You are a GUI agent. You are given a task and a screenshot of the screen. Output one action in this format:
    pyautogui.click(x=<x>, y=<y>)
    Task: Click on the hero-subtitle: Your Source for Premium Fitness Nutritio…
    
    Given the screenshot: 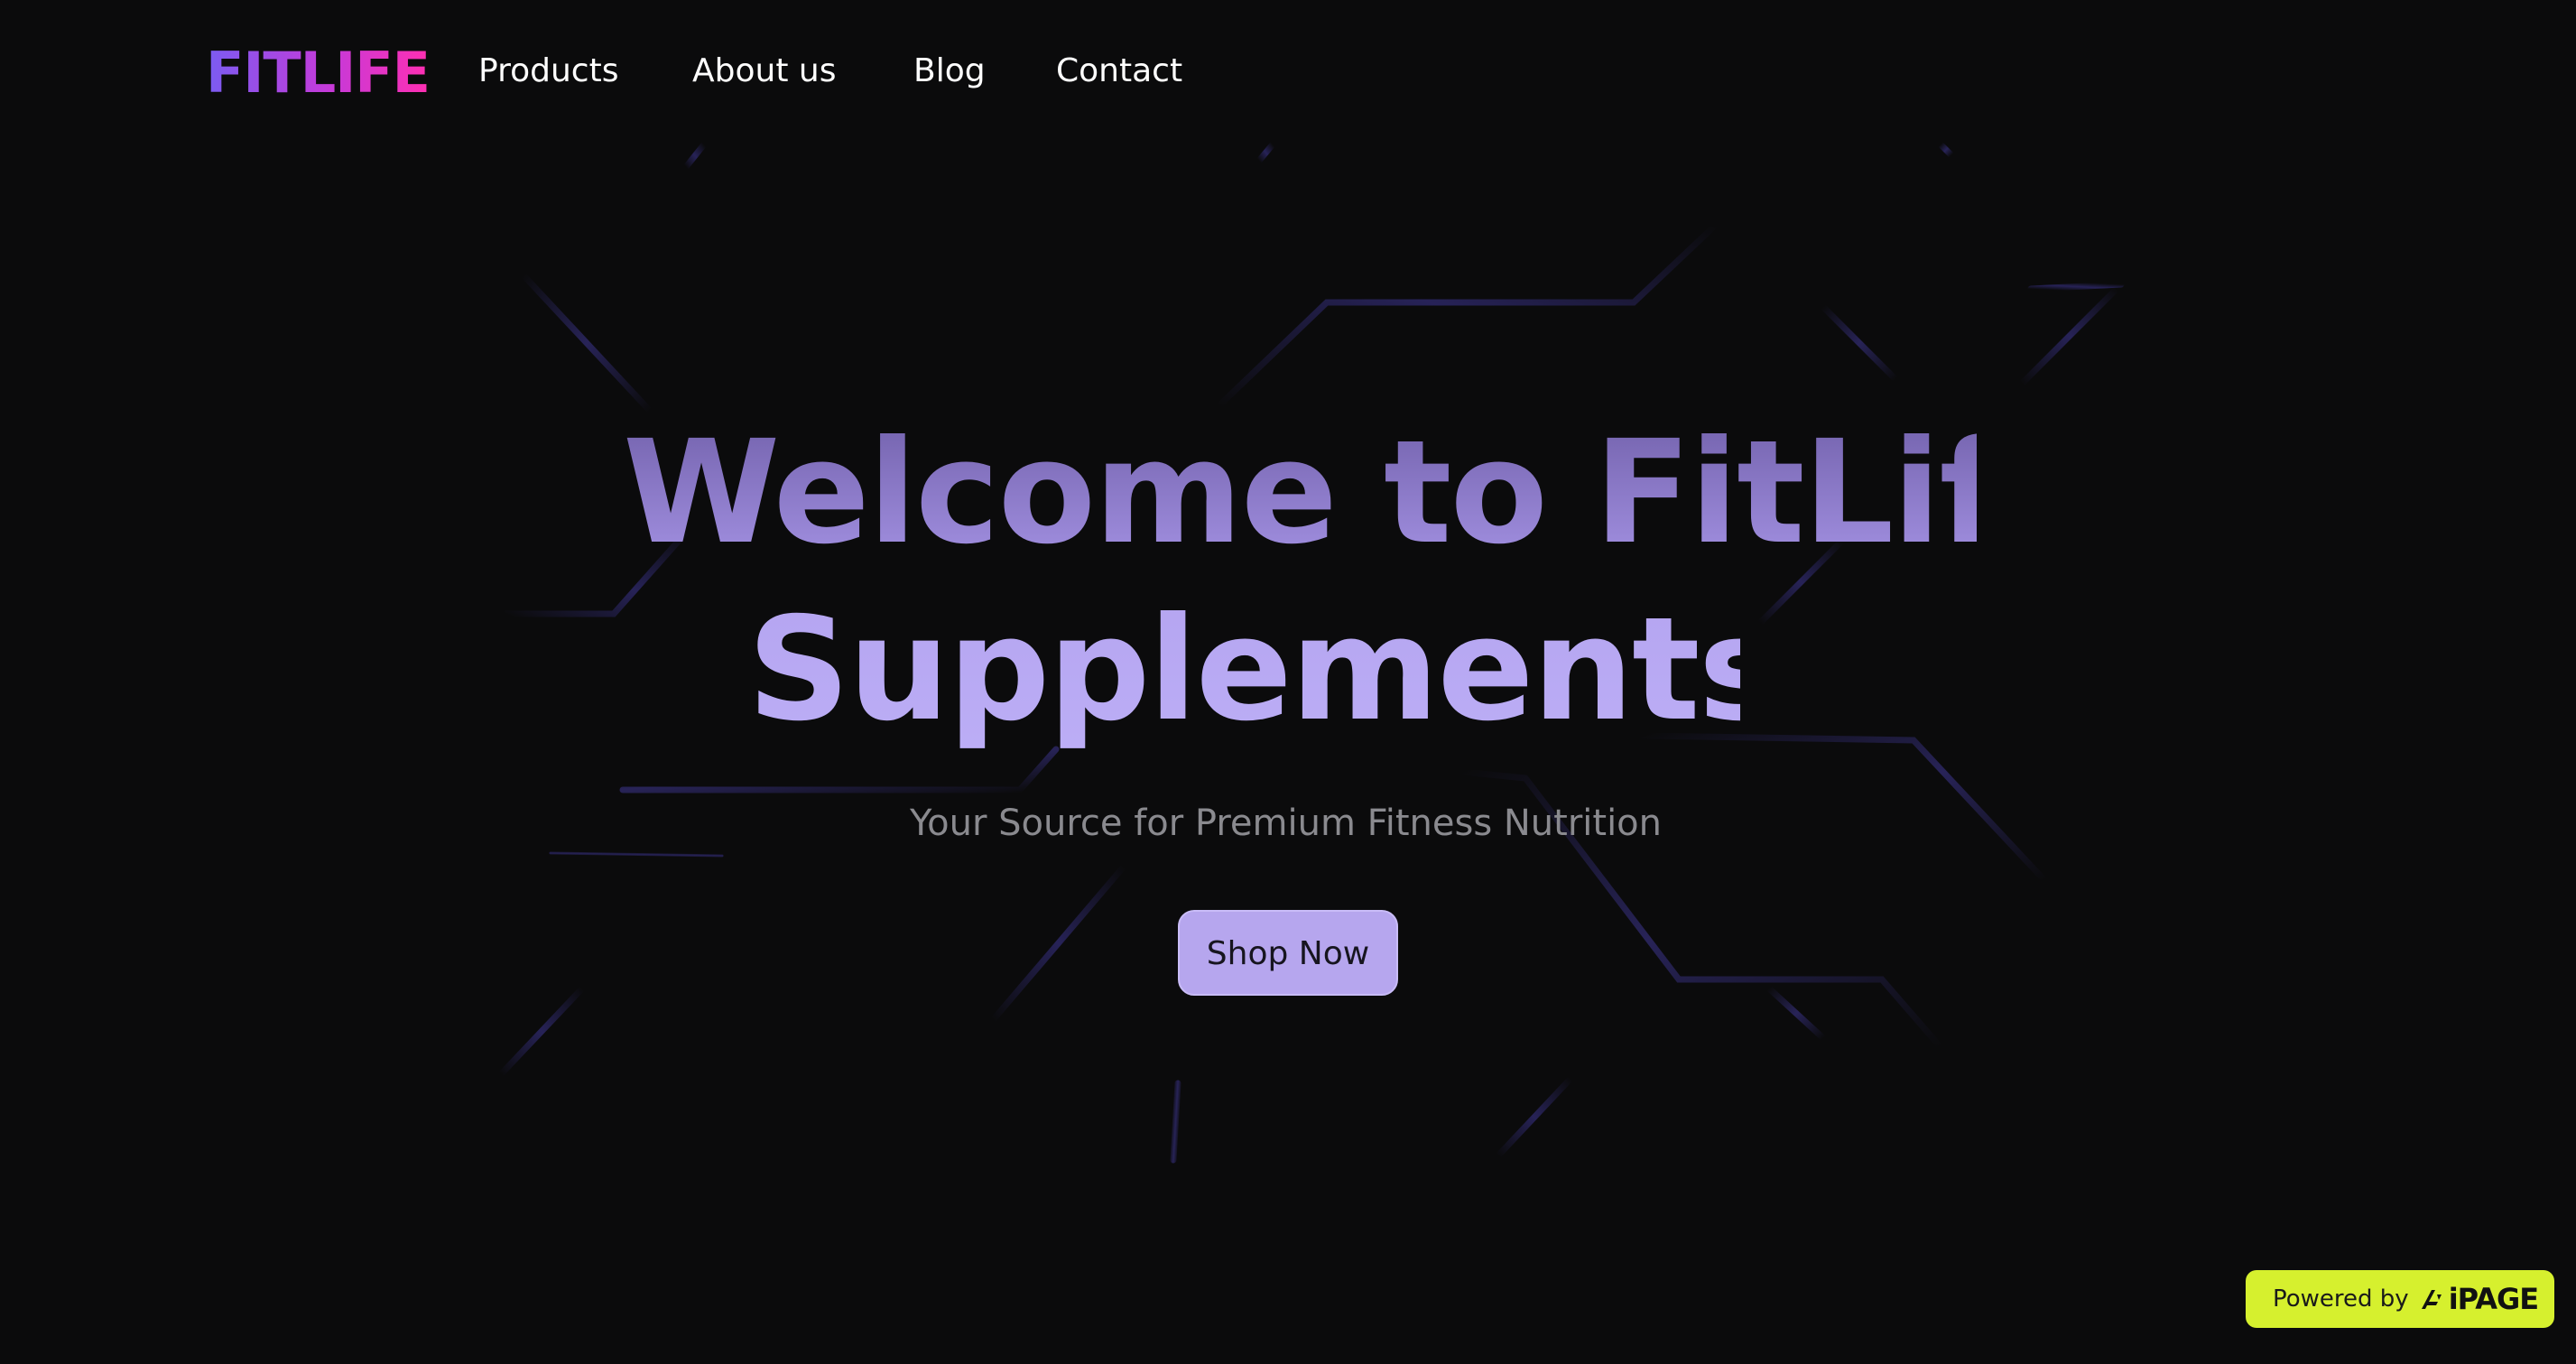 What is the action you would take?
    pyautogui.click(x=1286, y=823)
    